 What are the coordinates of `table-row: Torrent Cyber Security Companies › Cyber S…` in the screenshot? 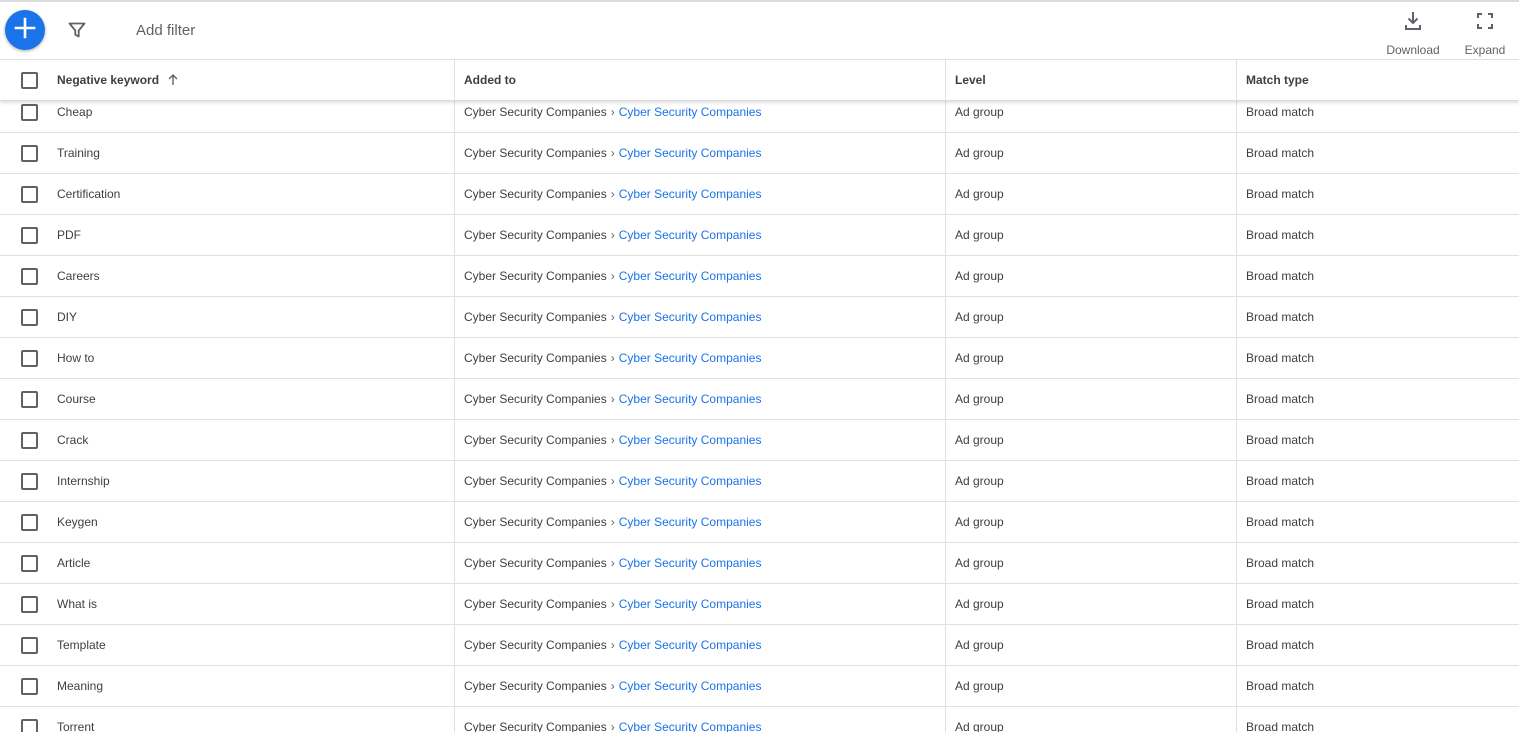 It's located at (759, 719).